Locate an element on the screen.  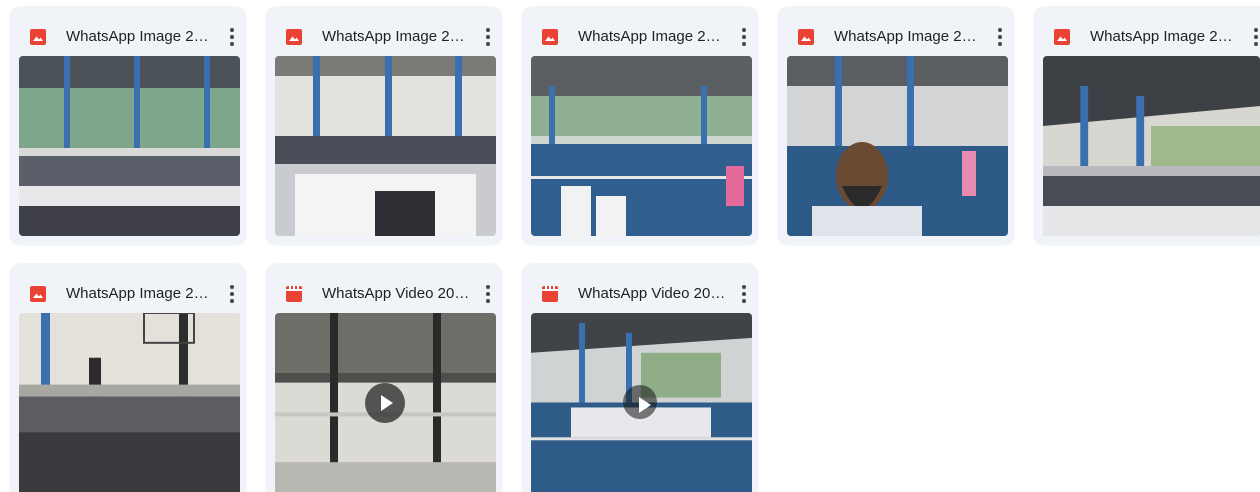
photo-crowd-circle is located at coordinates (385, 146).